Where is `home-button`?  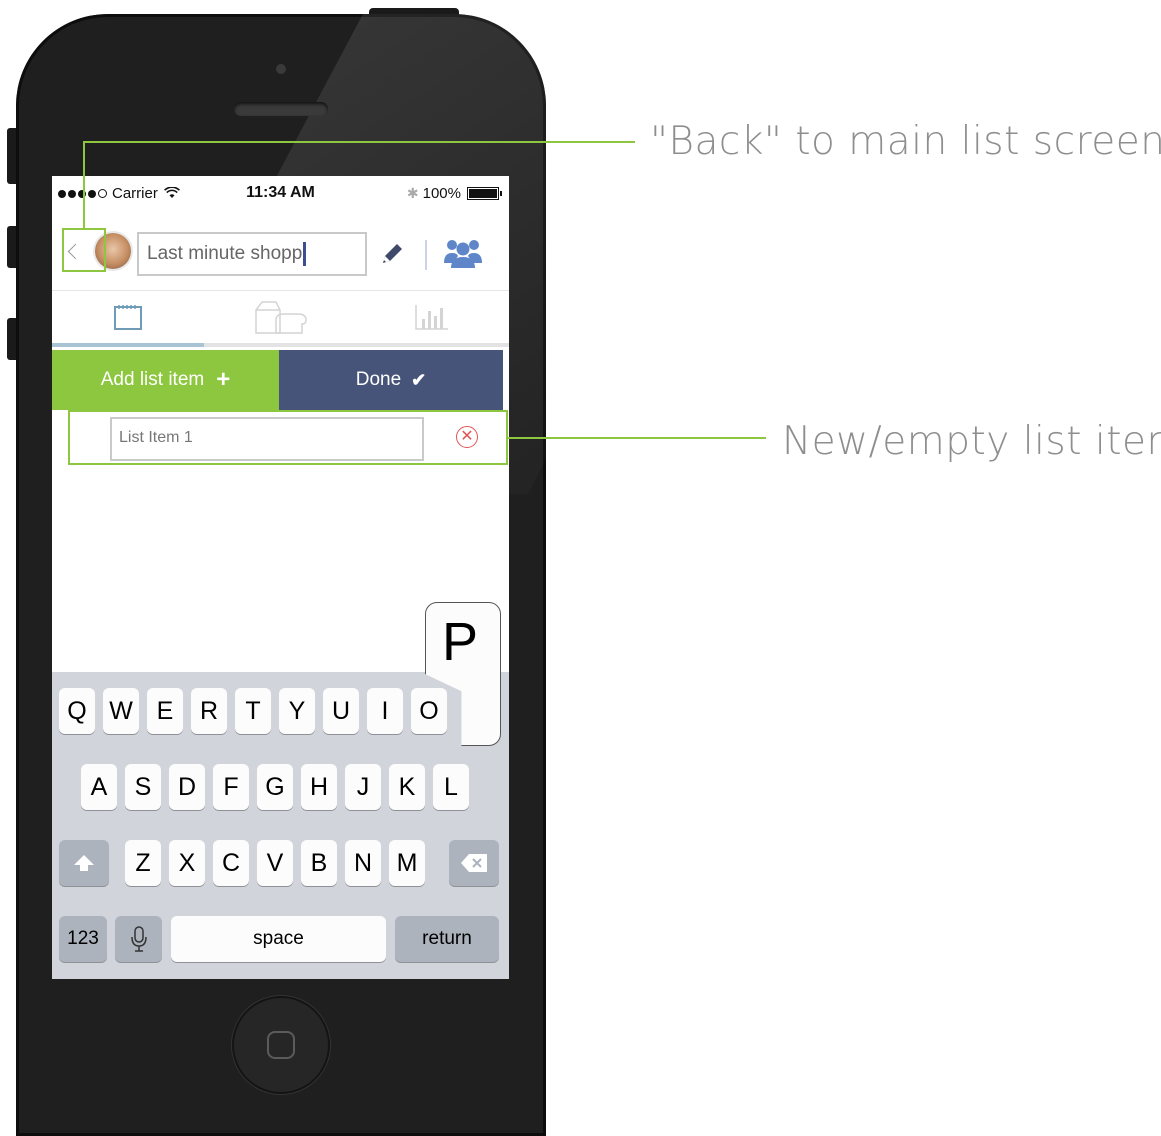
home-button is located at coordinates (281, 1045).